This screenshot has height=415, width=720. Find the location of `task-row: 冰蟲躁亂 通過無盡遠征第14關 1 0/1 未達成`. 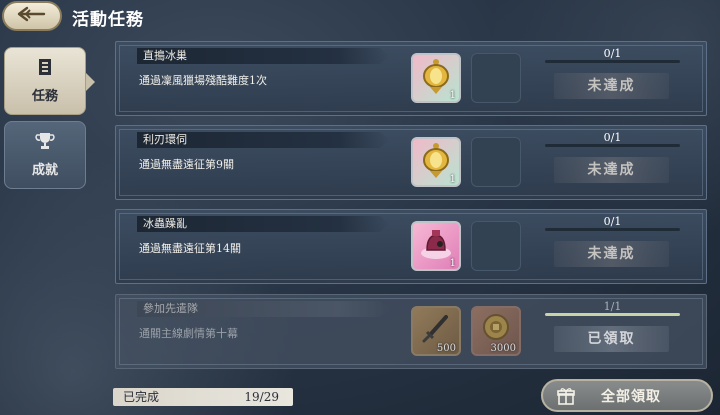

task-row: 冰蟲躁亂 通過無盡遠征第14關 1 0/1 未達成 is located at coordinates (411, 246).